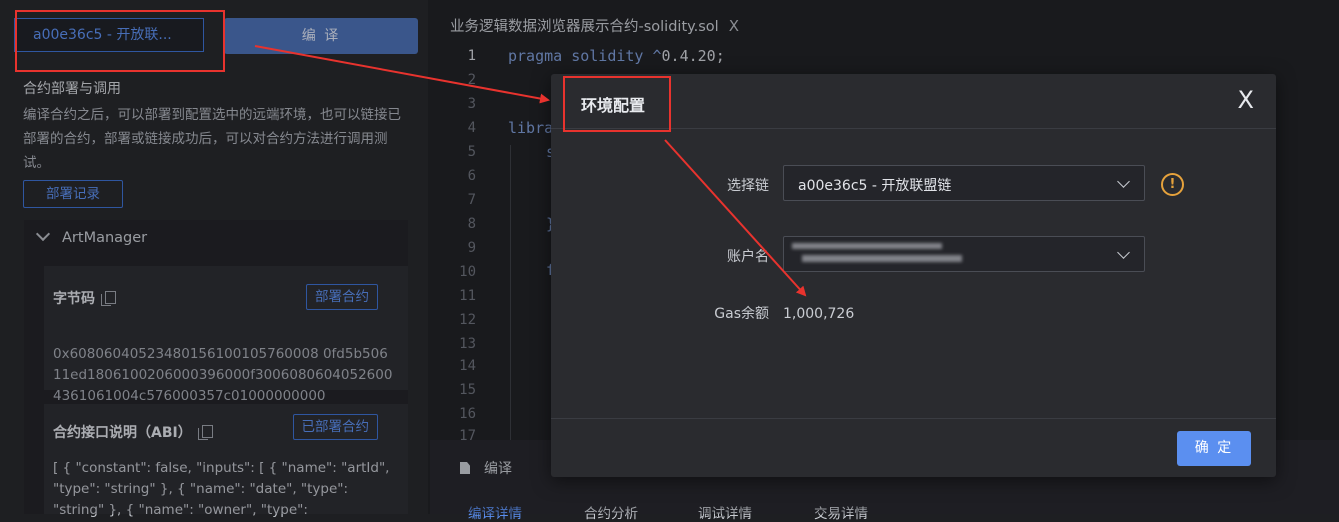 Image resolution: width=1339 pixels, height=522 pixels. I want to click on chain-dropdown-value: a00e36c5 - 开放联盟链, so click(875, 186).